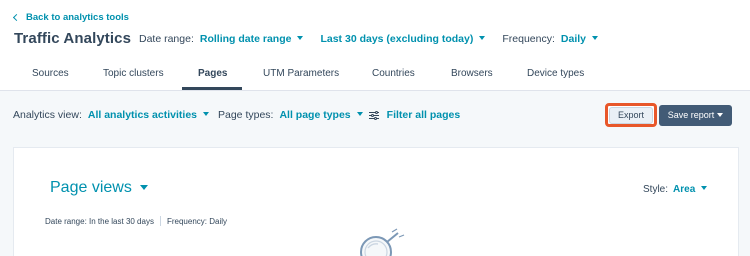 The image size is (750, 256). What do you see at coordinates (50, 73) in the screenshot?
I see `tab-sources: Sources` at bounding box center [50, 73].